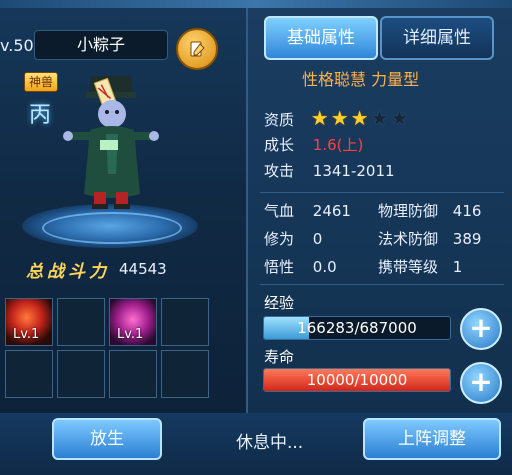  What do you see at coordinates (353, 171) in the screenshot?
I see `attack-value: 1341-2011` at bounding box center [353, 171].